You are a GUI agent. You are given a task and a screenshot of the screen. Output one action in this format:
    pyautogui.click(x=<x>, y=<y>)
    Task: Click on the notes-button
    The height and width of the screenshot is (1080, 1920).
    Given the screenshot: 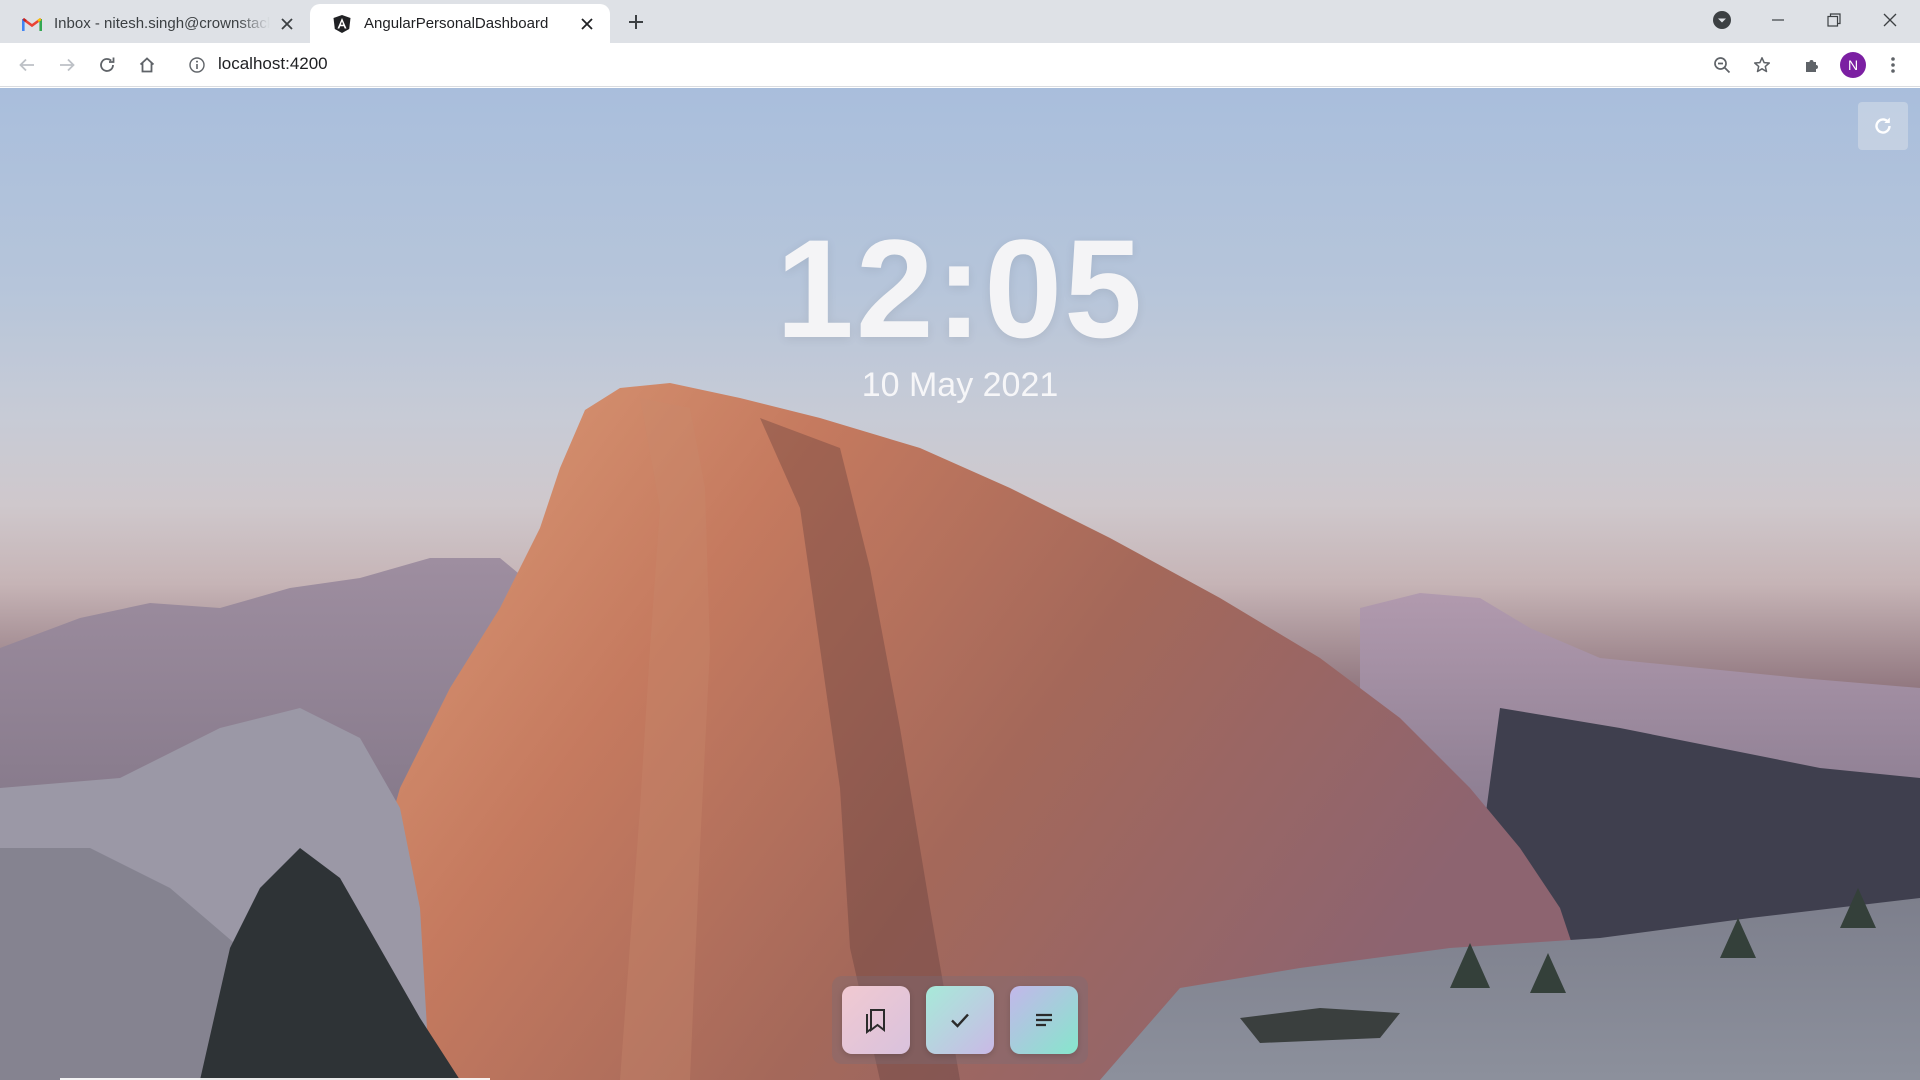 What is the action you would take?
    pyautogui.click(x=1044, y=1020)
    